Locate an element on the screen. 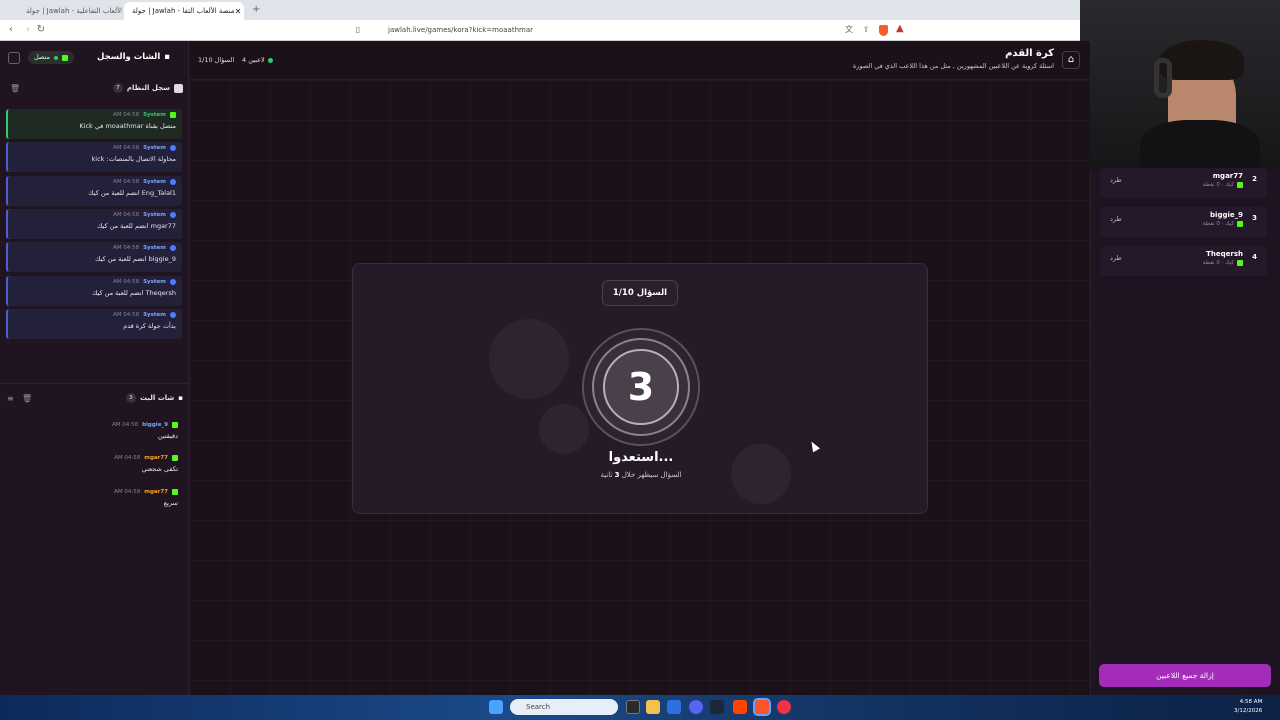 The height and width of the screenshot is (720, 1280). browser-tab-active: جولة | Jawlah - منصة الألعاب التفا ✕ is located at coordinates (184, 11).